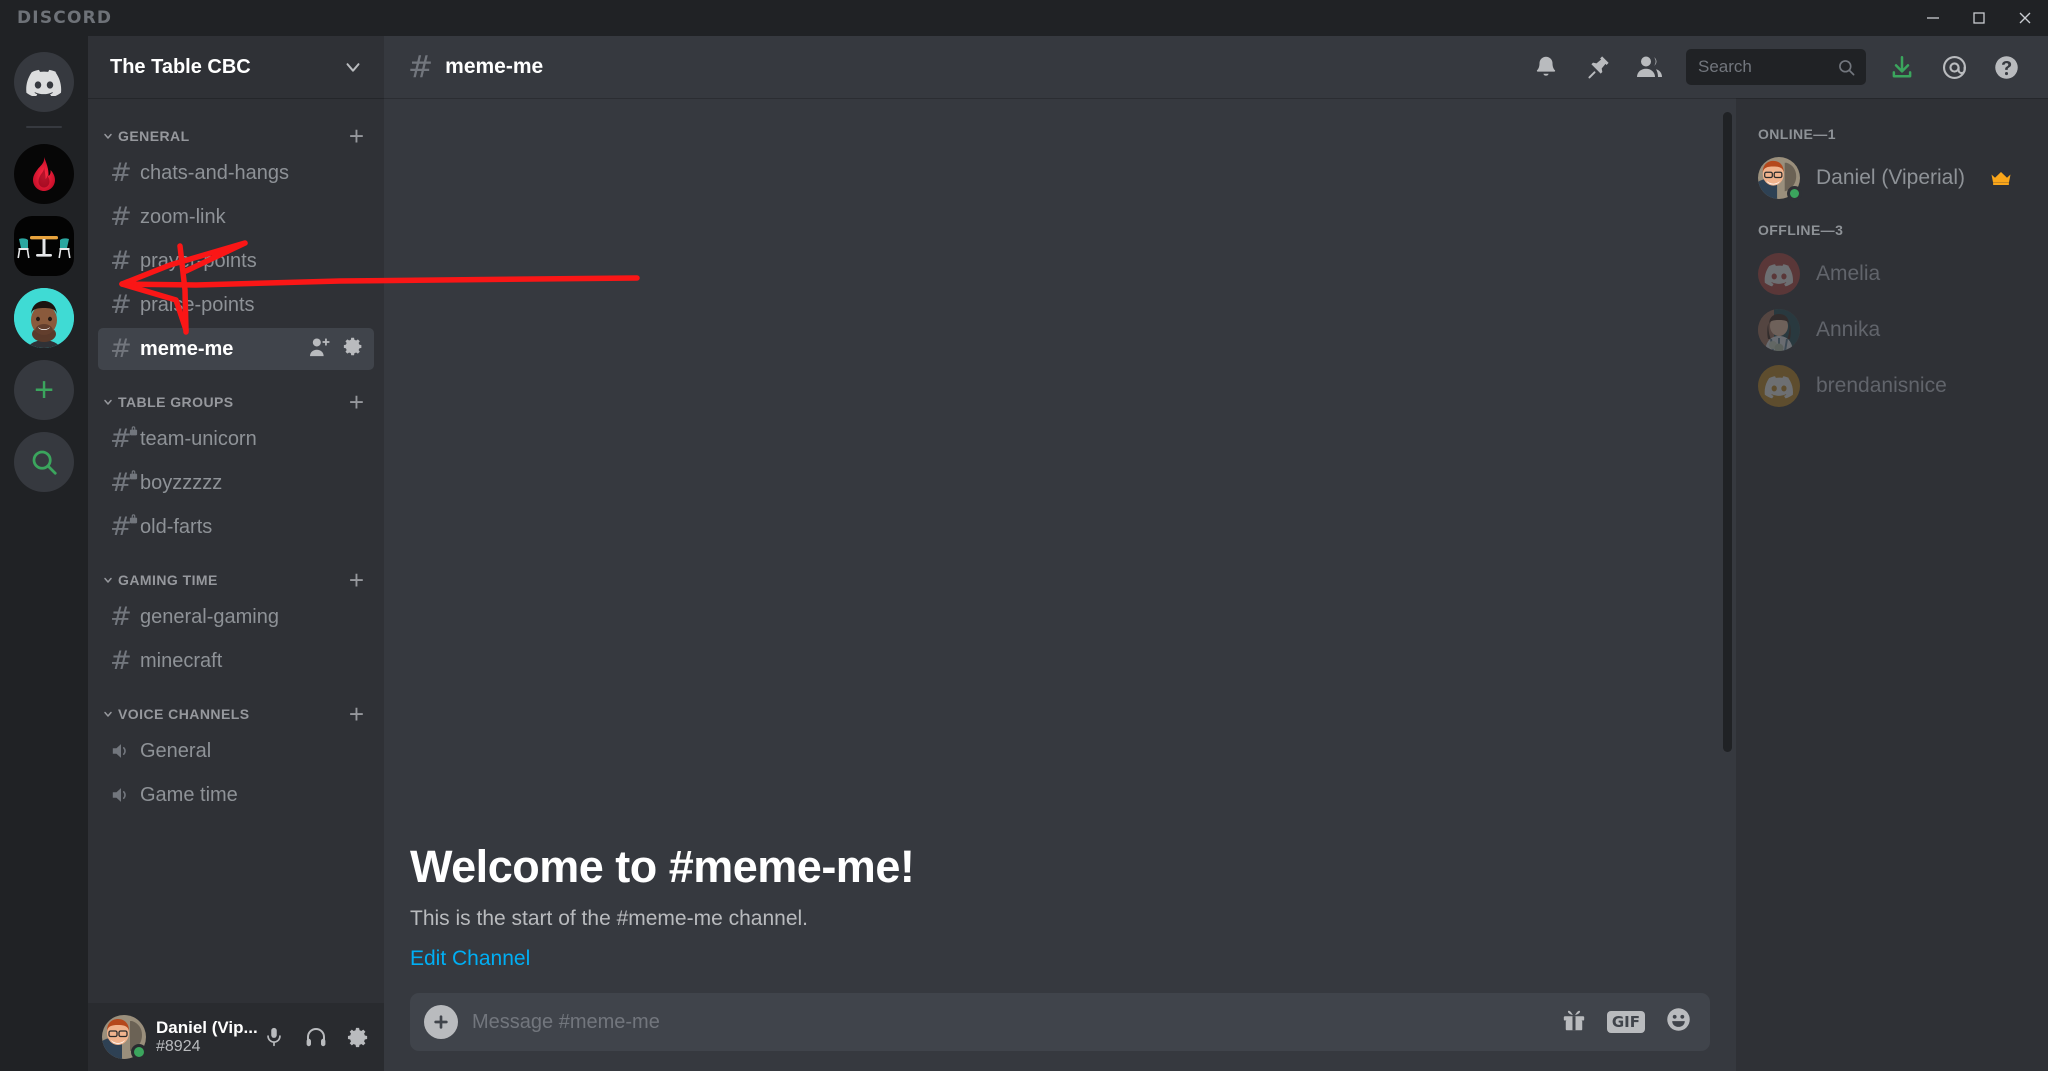  I want to click on channel-chats-and-hangs: # chats-and-hangs, so click(236, 173).